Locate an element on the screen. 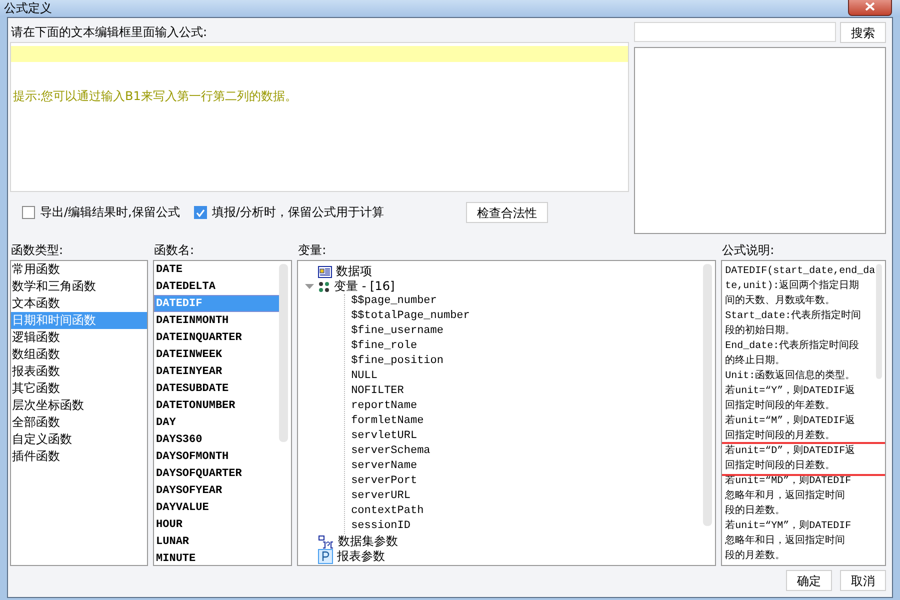 The height and width of the screenshot is (600, 900). list-item: DATEDELTA is located at coordinates (218, 286).